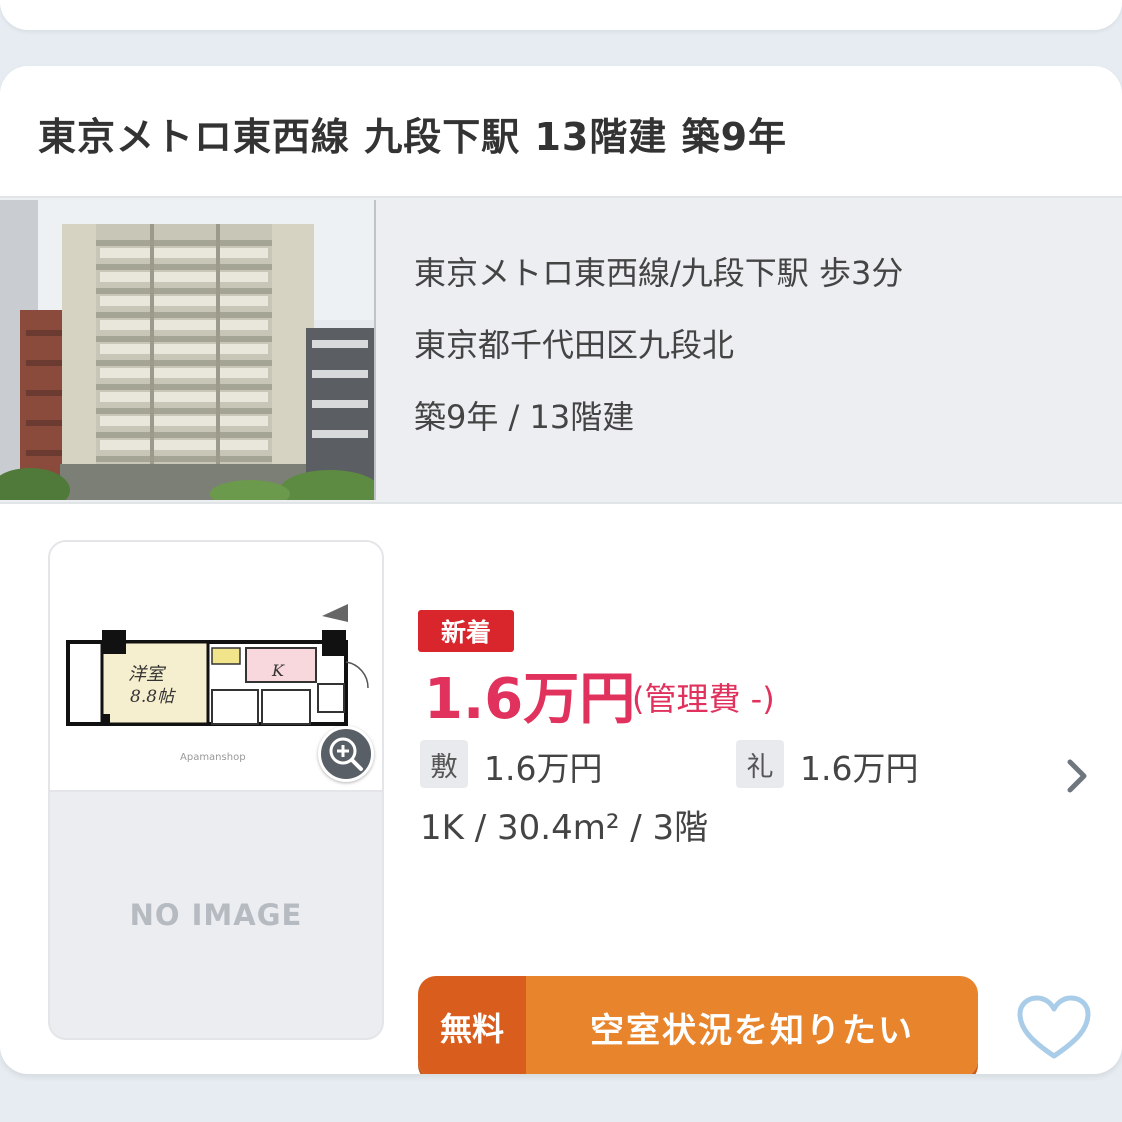 Image resolution: width=1122 pixels, height=1122 pixels. I want to click on floorplan-size-label: 8.8帖, so click(153, 697).